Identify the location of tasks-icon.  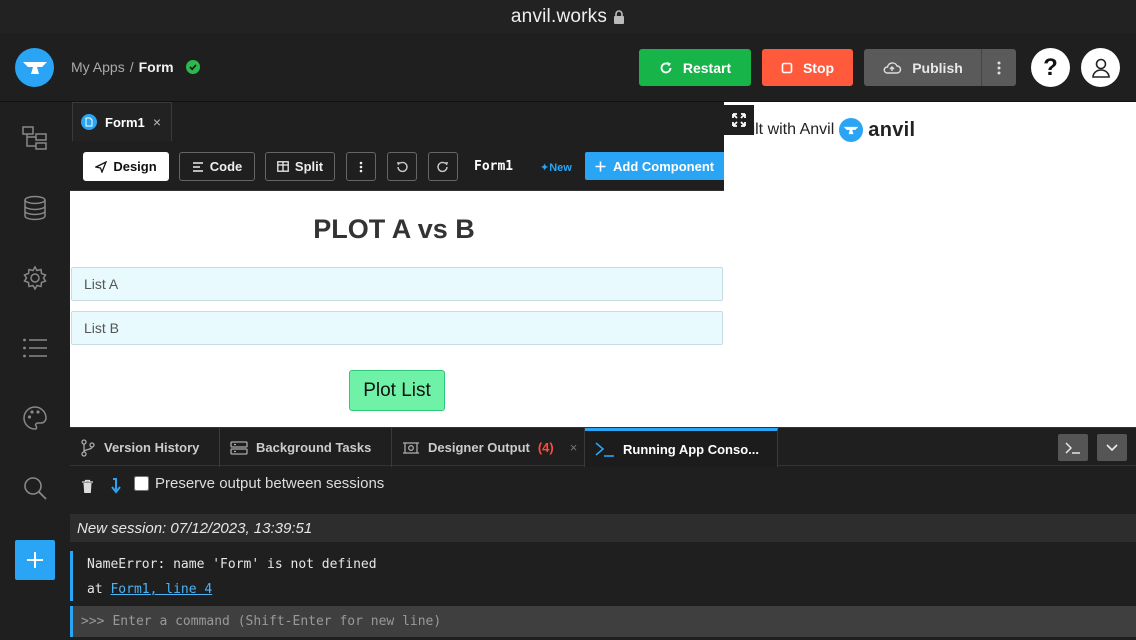
(239, 447).